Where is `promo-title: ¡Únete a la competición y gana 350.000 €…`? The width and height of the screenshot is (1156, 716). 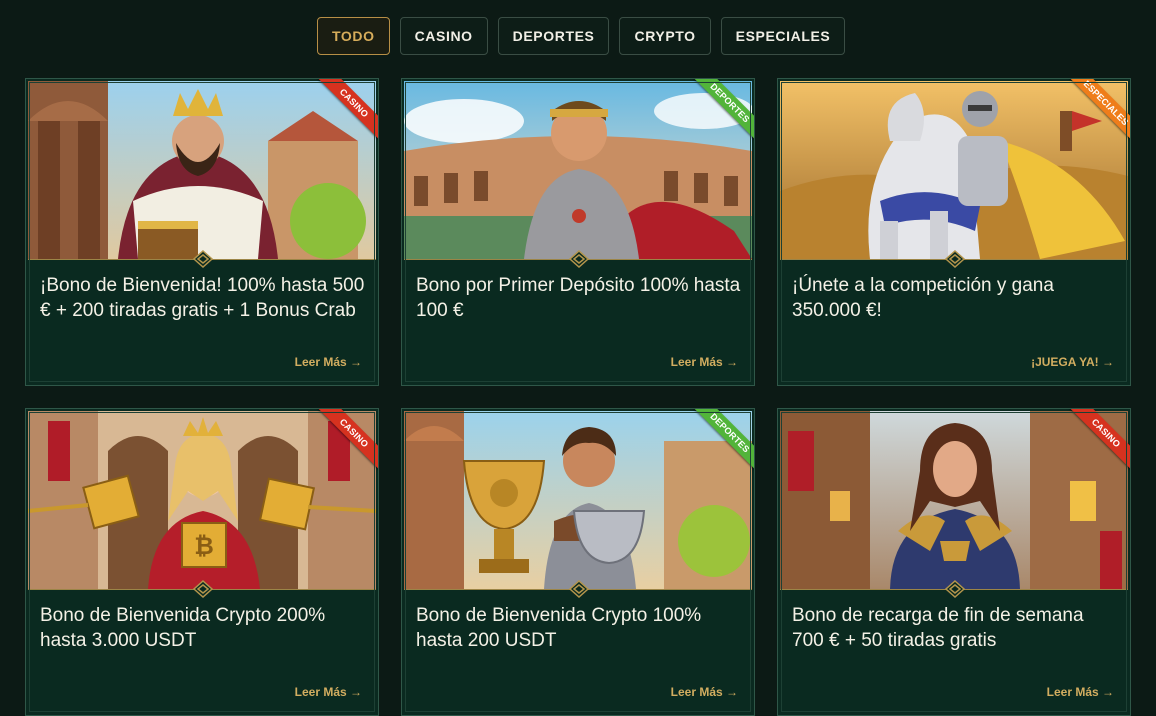 promo-title: ¡Únete a la competición y gana 350.000 €… is located at coordinates (923, 298).